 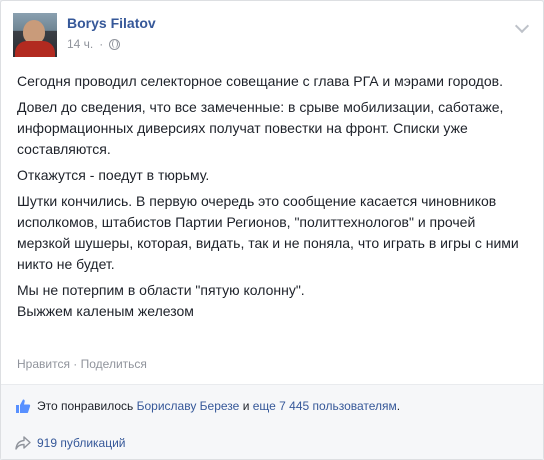 What do you see at coordinates (398, 406) in the screenshot?
I see `likes-suffix: .` at bounding box center [398, 406].